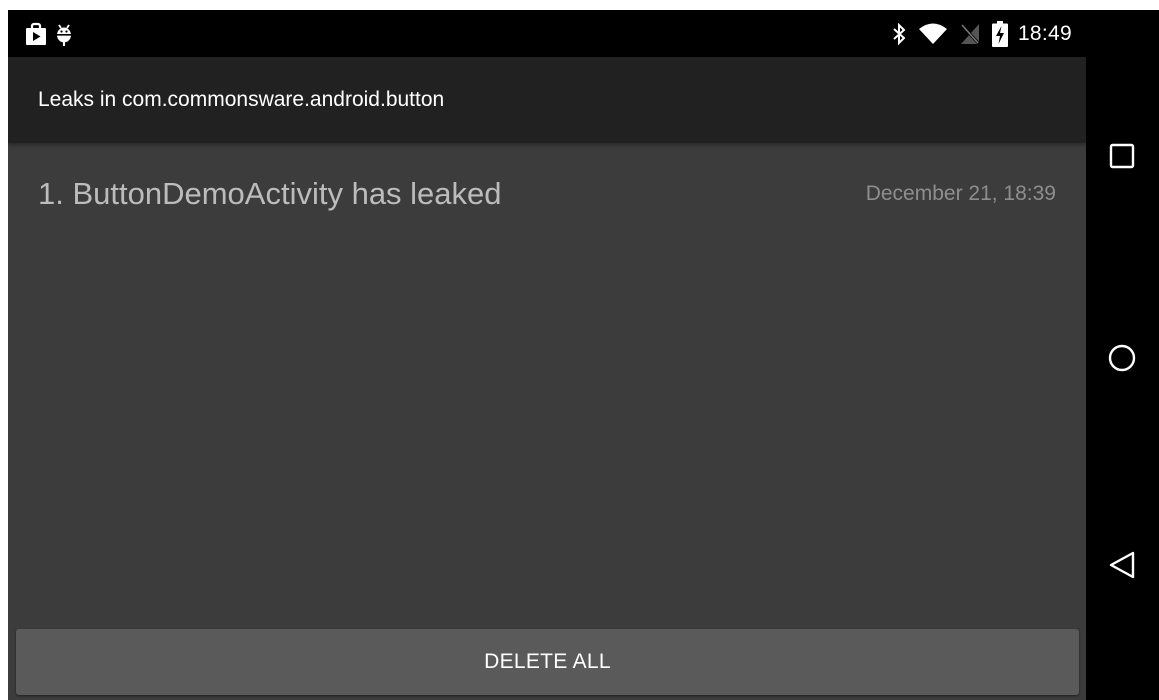  I want to click on home-icon, so click(1122, 358).